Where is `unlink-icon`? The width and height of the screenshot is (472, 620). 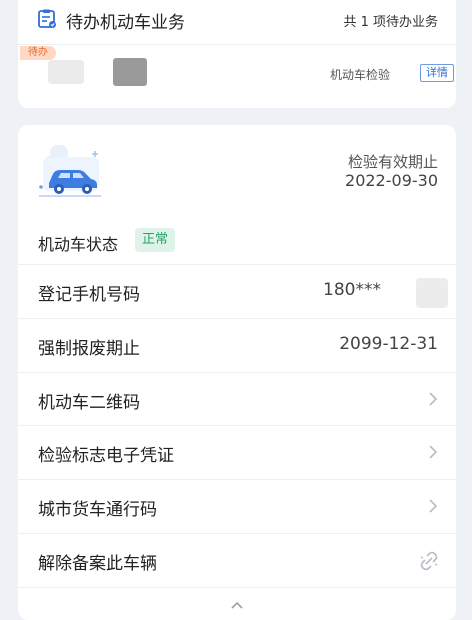 unlink-icon is located at coordinates (429, 561).